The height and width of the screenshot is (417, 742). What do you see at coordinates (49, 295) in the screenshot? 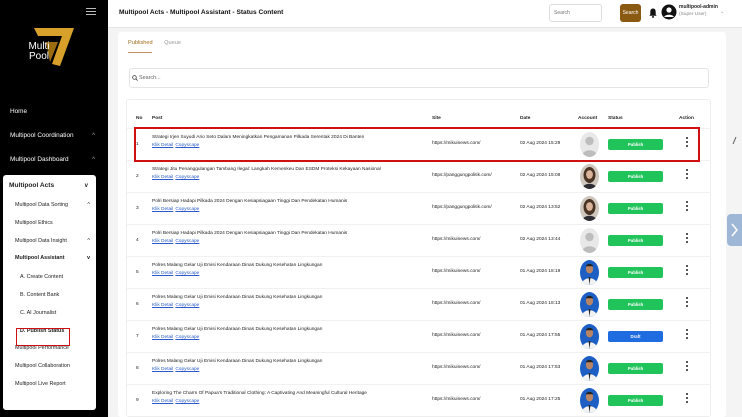
I see `sidebar-item-content-bank: B. Content Bank` at bounding box center [49, 295].